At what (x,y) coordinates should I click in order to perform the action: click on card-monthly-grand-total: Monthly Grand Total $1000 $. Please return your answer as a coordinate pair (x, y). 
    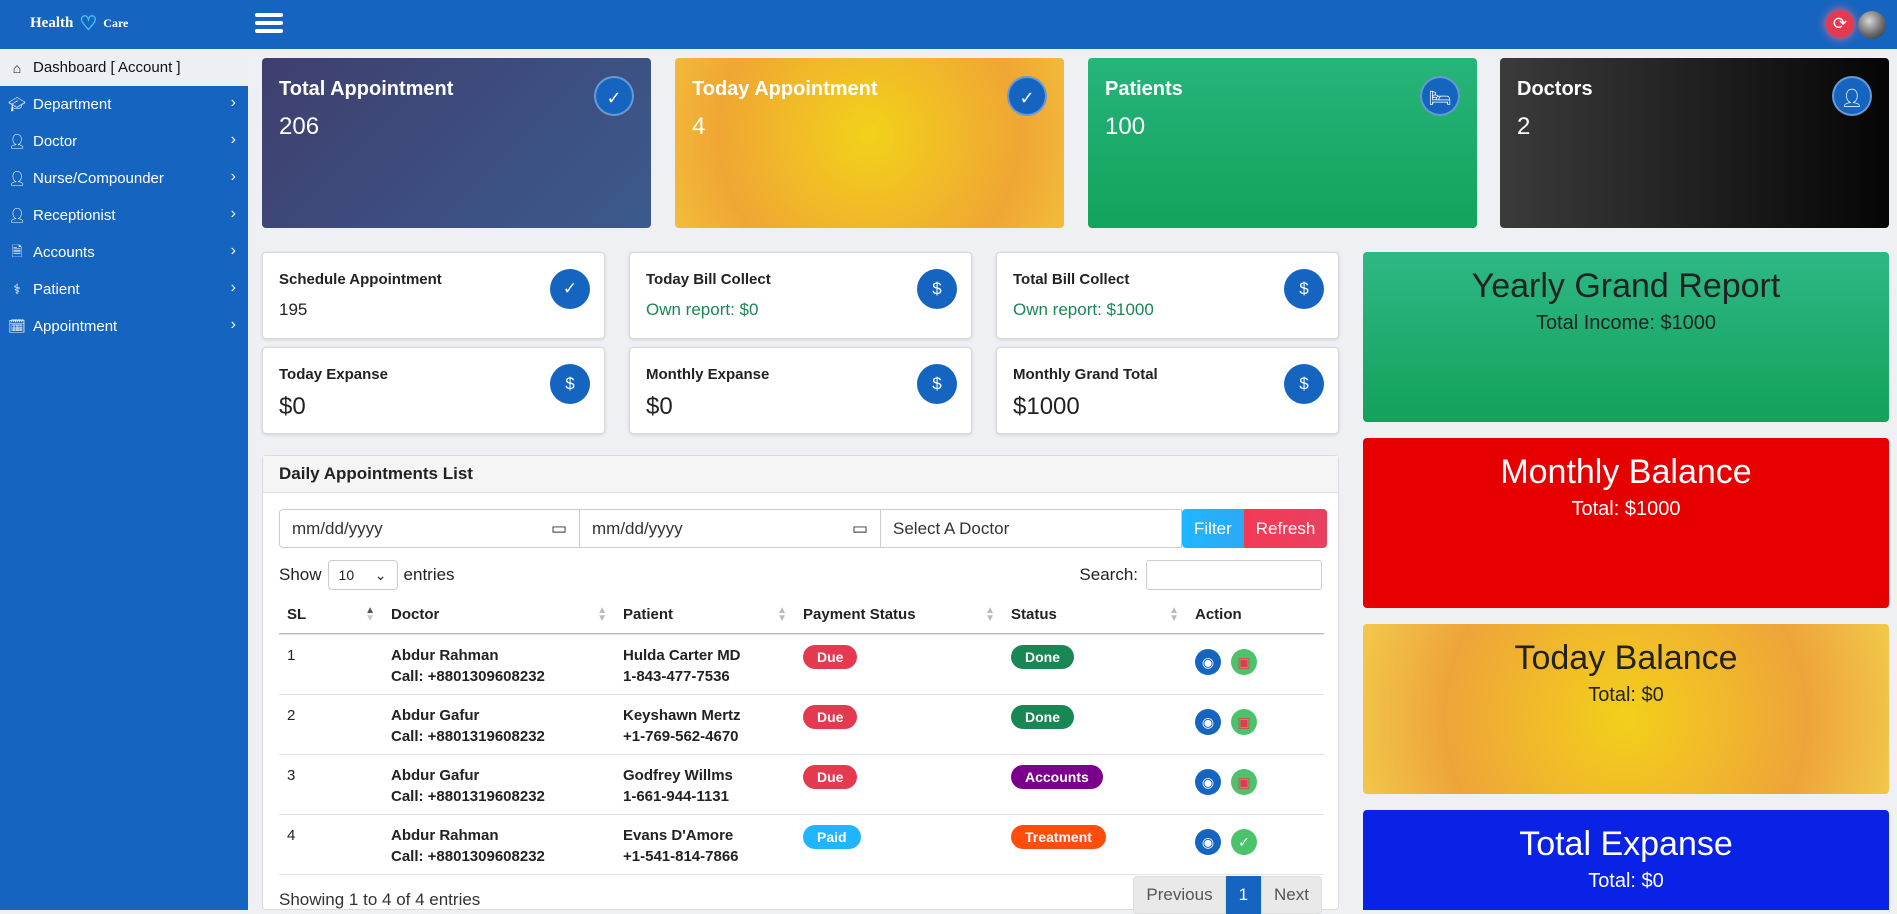
    Looking at the image, I should click on (1167, 390).